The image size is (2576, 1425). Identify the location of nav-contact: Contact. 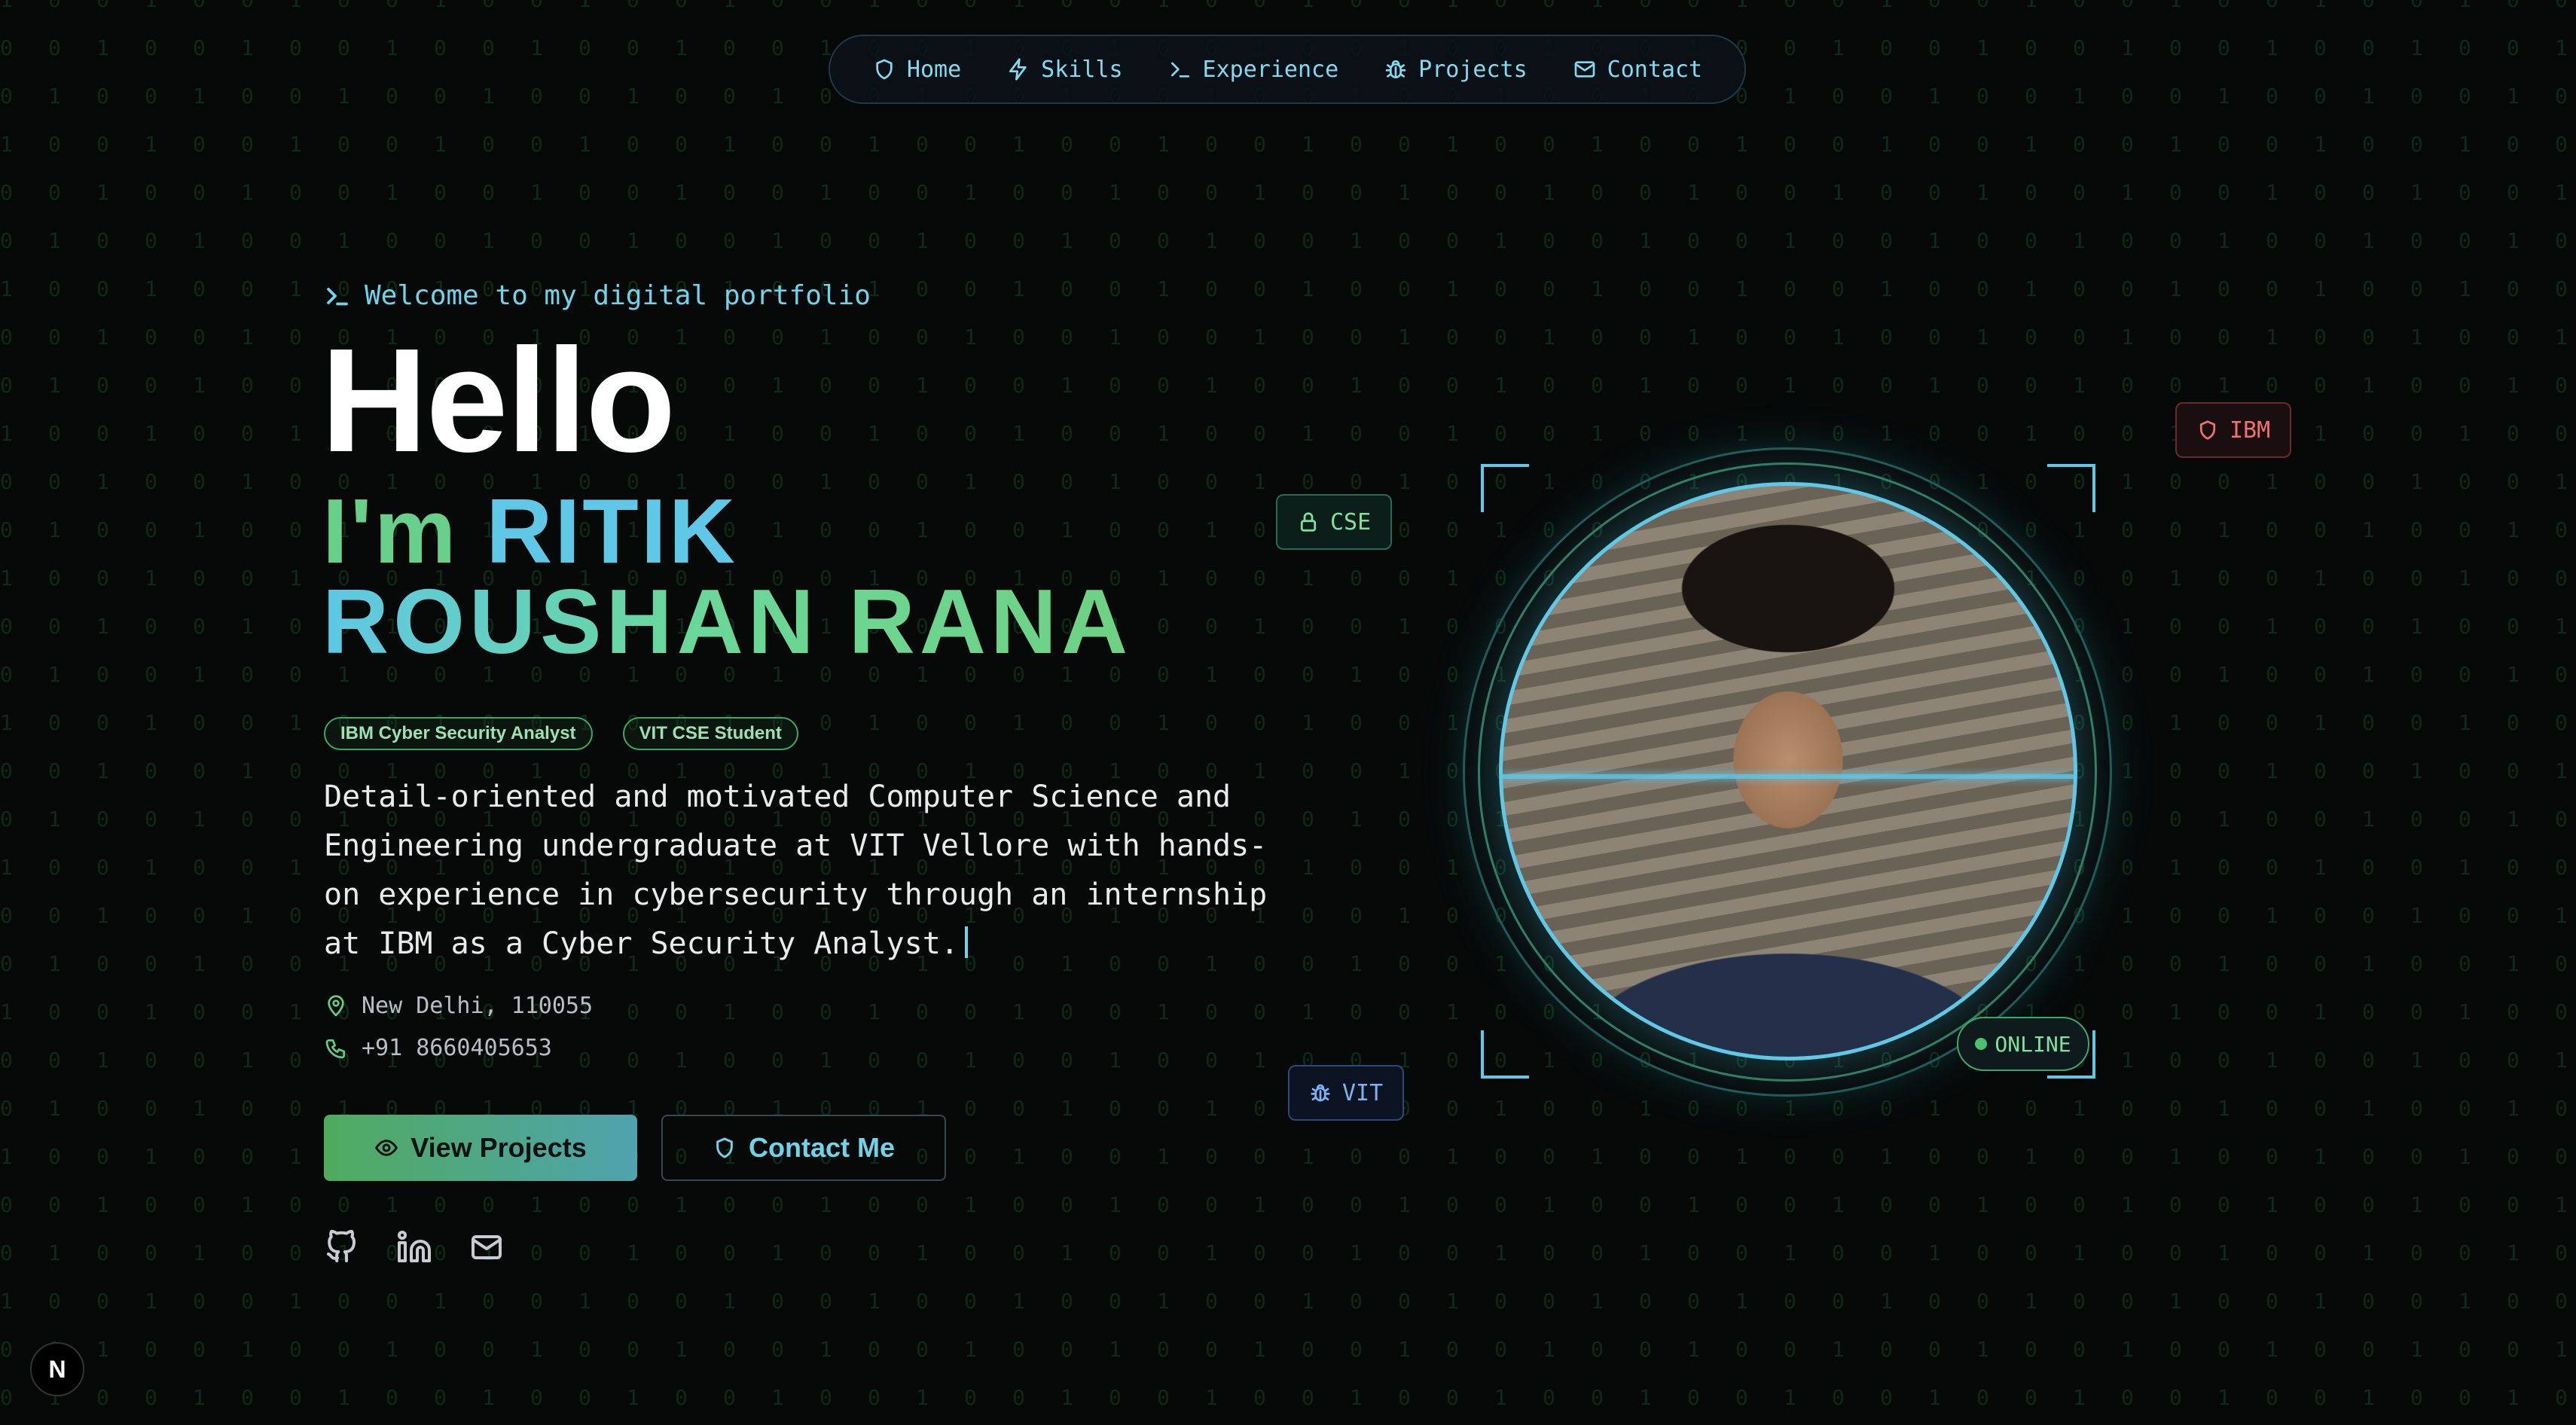
(1638, 70).